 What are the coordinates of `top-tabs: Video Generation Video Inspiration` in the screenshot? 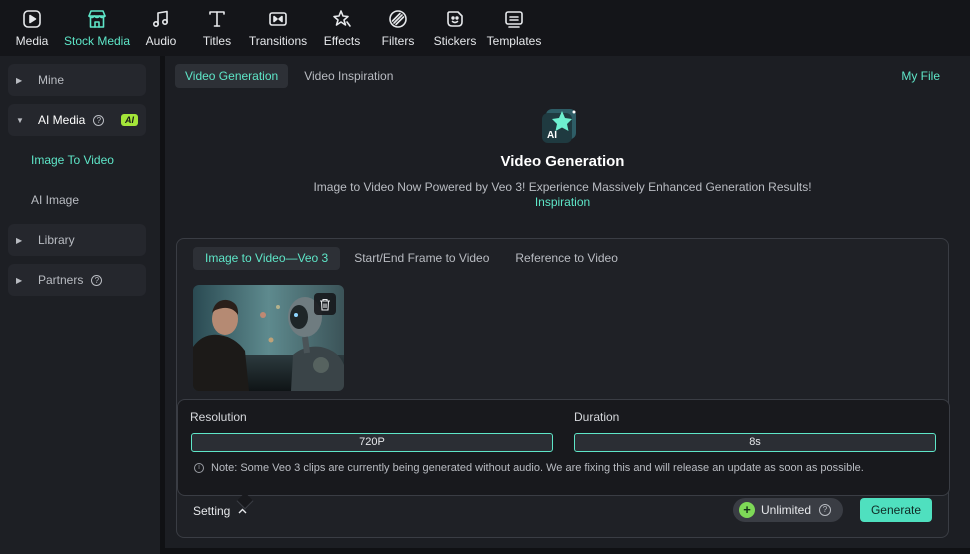 It's located at (289, 76).